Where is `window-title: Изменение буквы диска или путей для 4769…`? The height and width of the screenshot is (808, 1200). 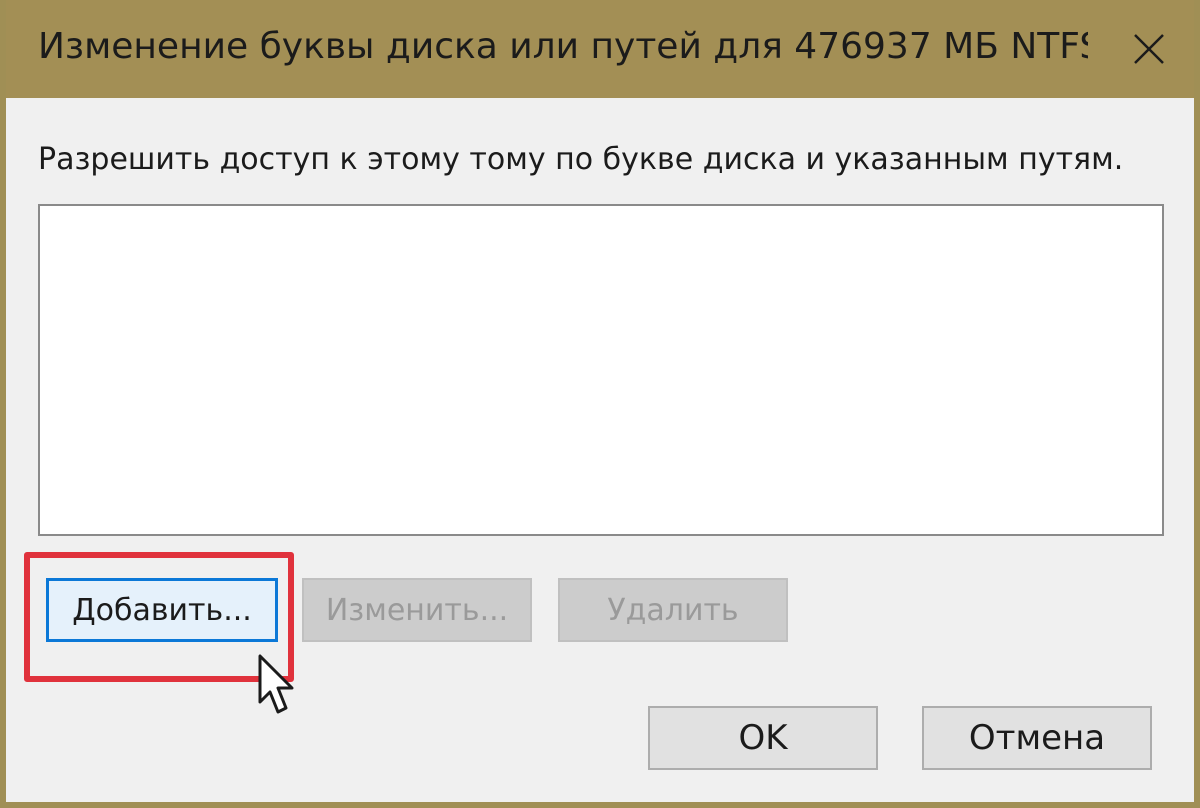
window-title: Изменение буквы диска или путей для 4769… is located at coordinates (563, 46).